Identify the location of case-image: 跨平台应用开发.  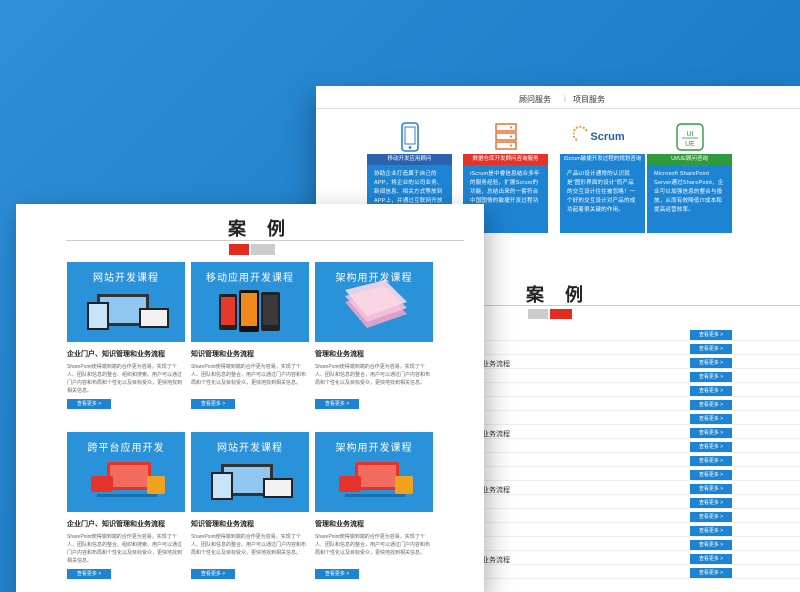
(126, 472).